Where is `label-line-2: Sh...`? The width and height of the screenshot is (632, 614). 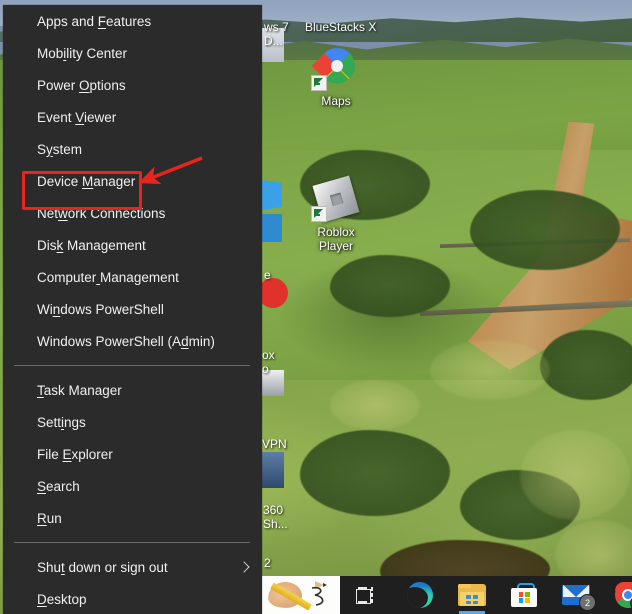 label-line-2: Sh... is located at coordinates (275, 524).